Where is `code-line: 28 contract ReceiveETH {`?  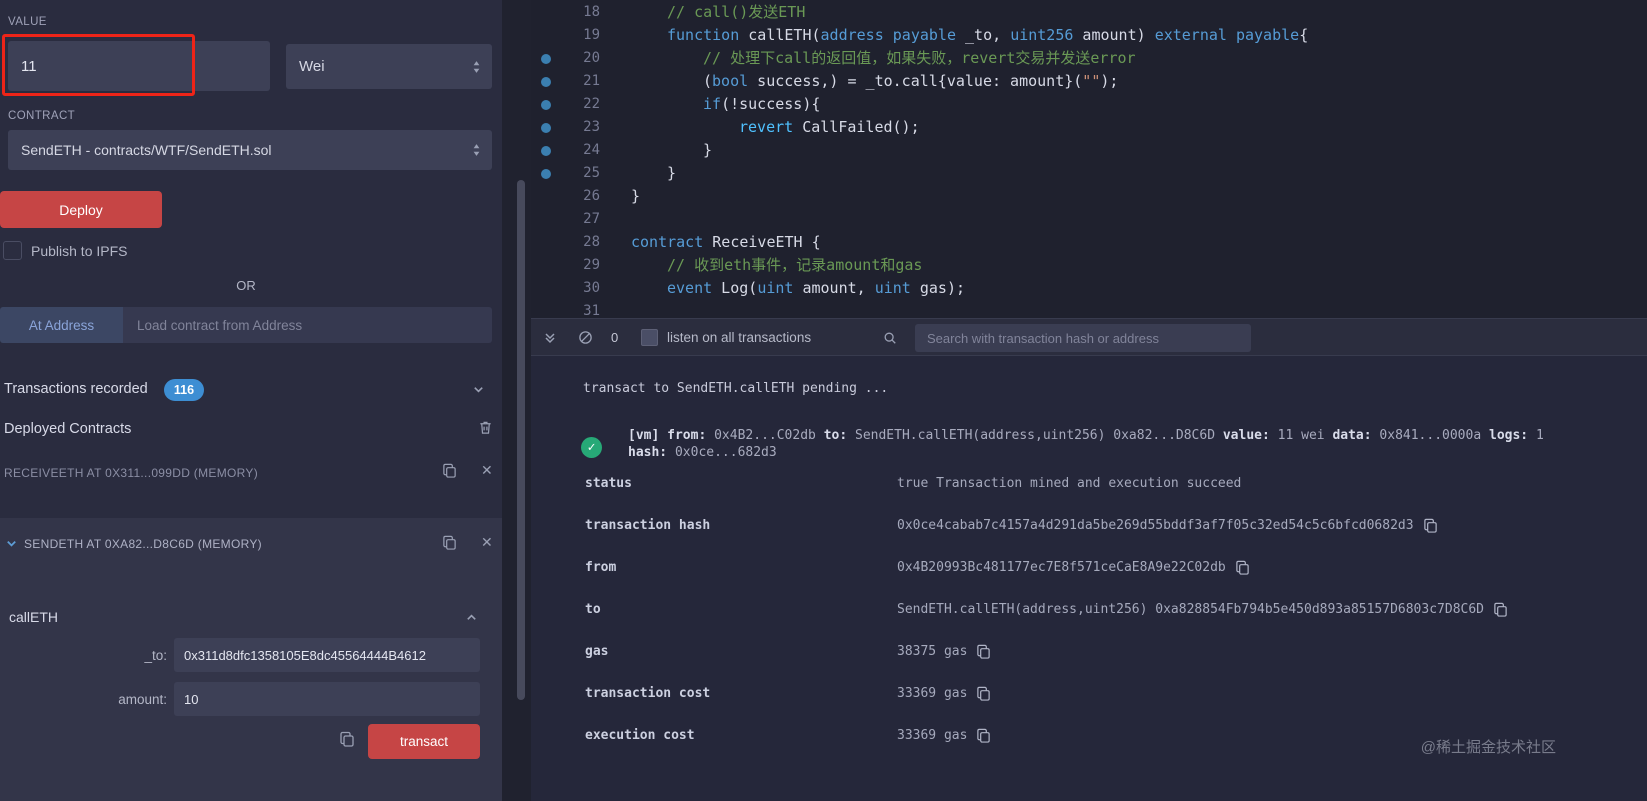 code-line: 28 contract ReceiveETH { is located at coordinates (1089, 242).